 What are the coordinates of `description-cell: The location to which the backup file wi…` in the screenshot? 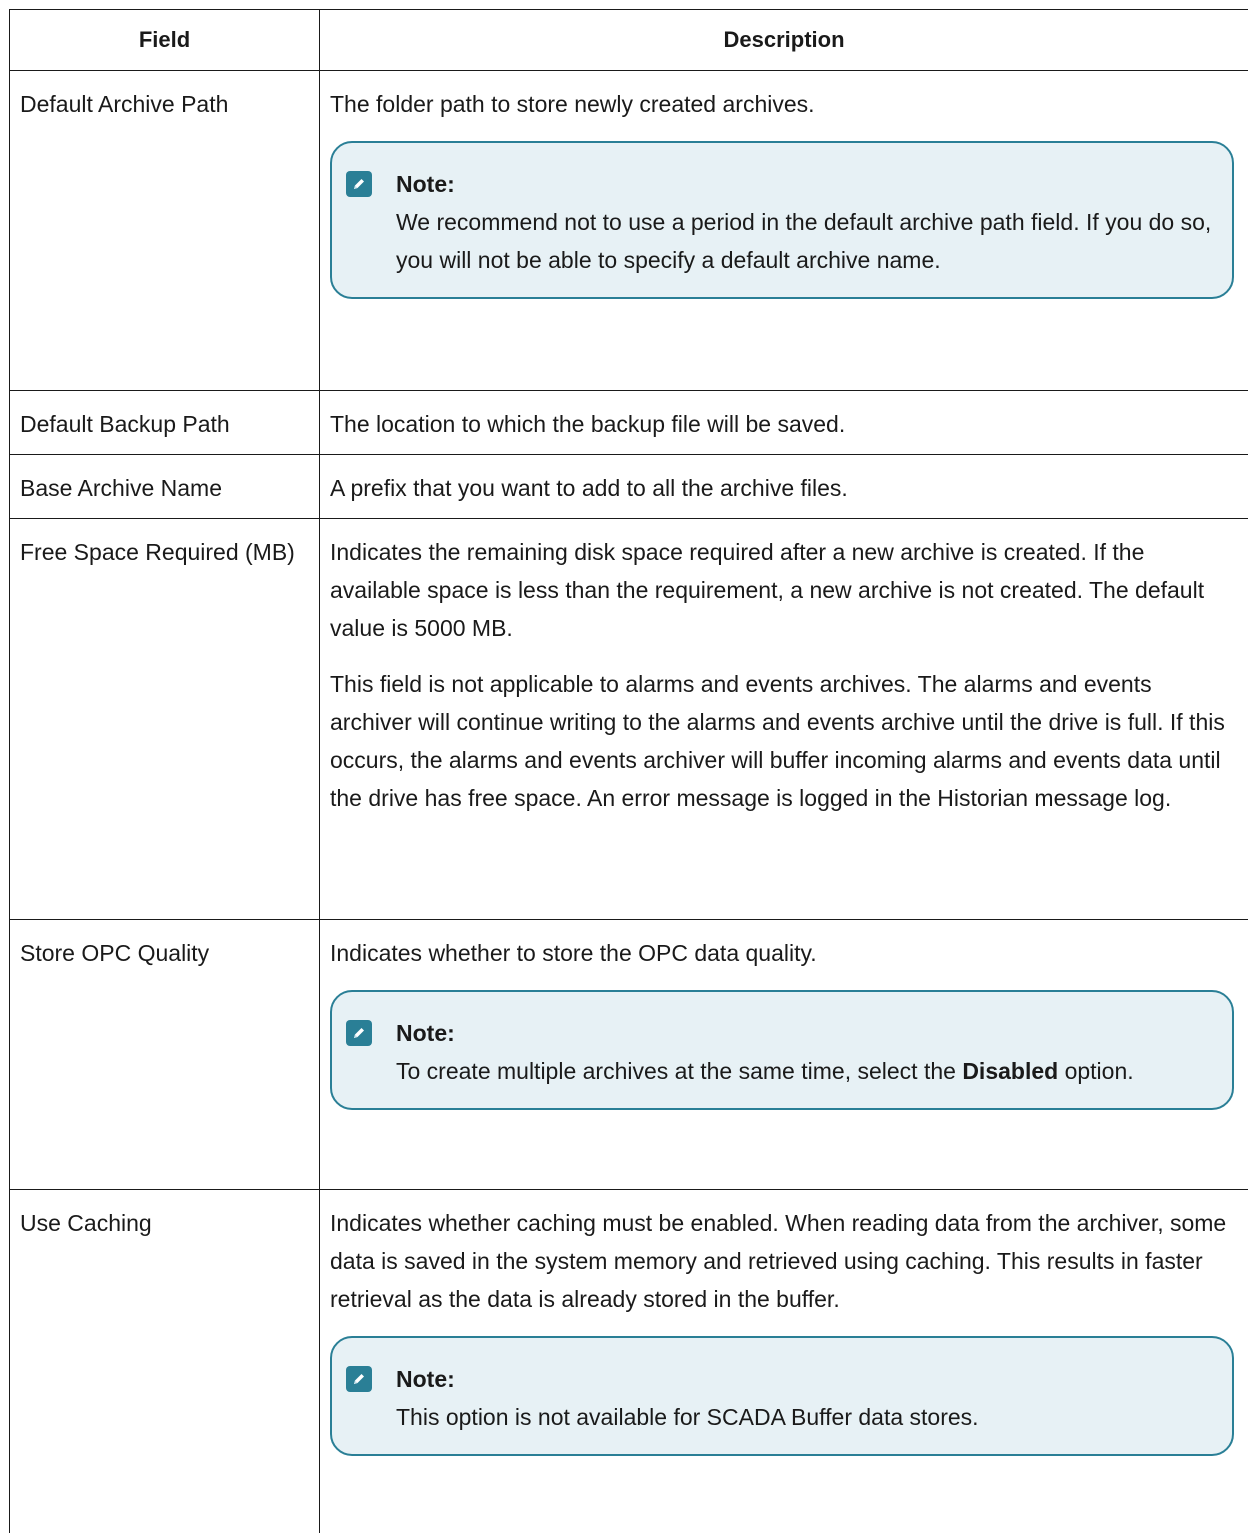 It's located at (784, 423).